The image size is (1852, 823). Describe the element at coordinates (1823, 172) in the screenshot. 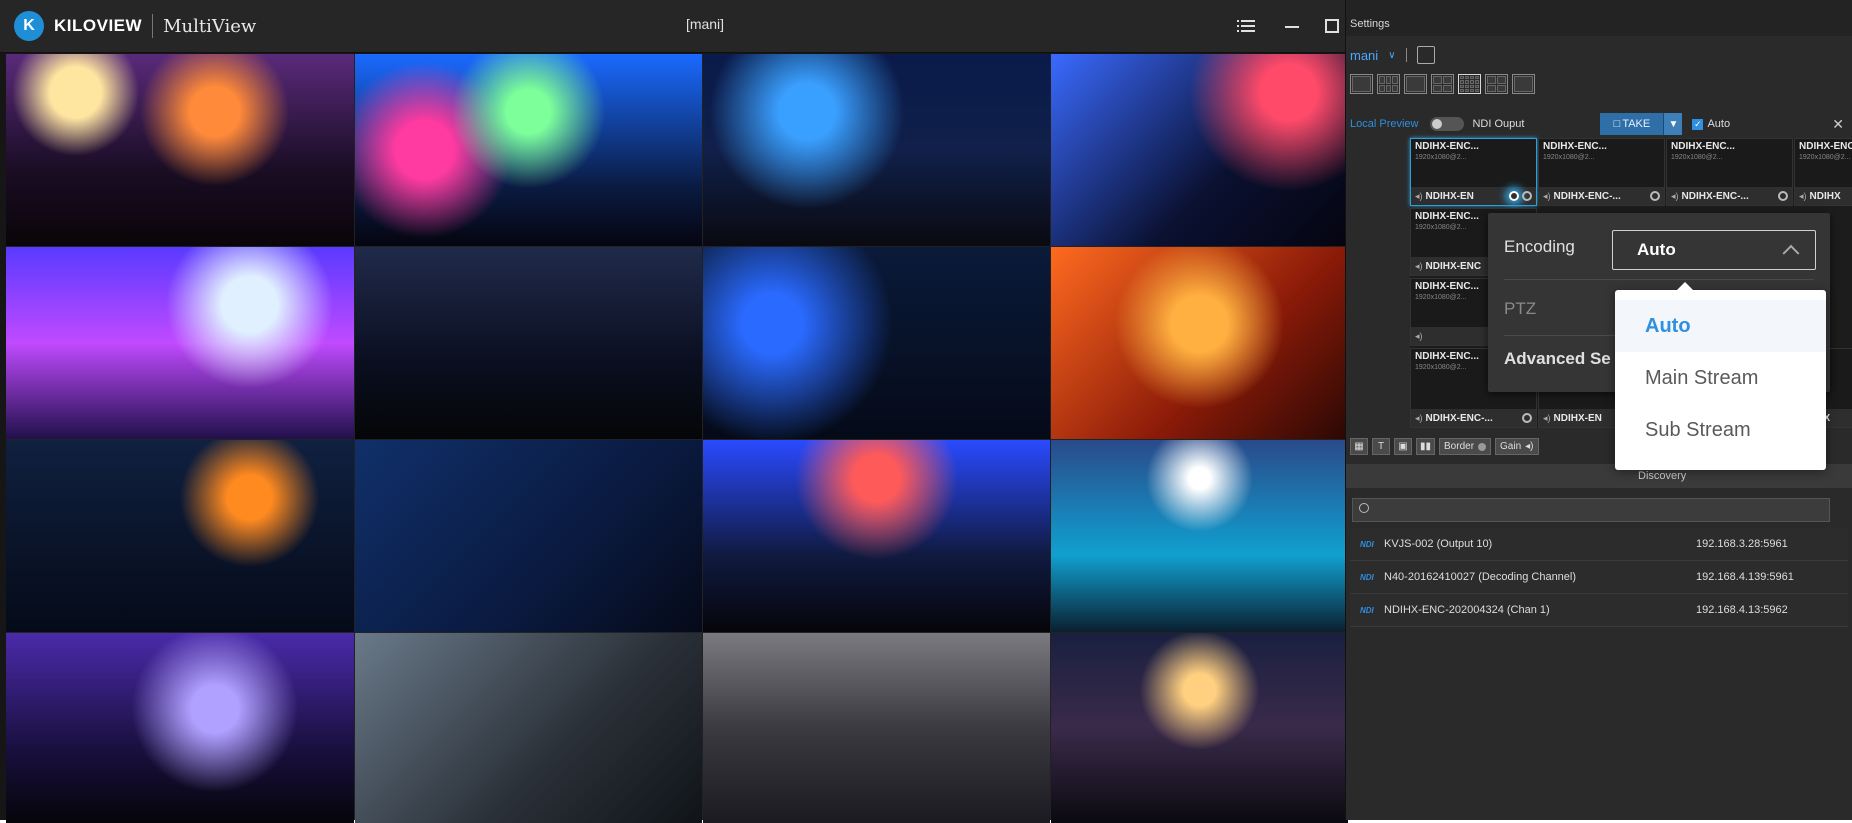

I see `source-tile: NDIHX-ENC... 1920x1080@2... ◂) NDIHX` at that location.